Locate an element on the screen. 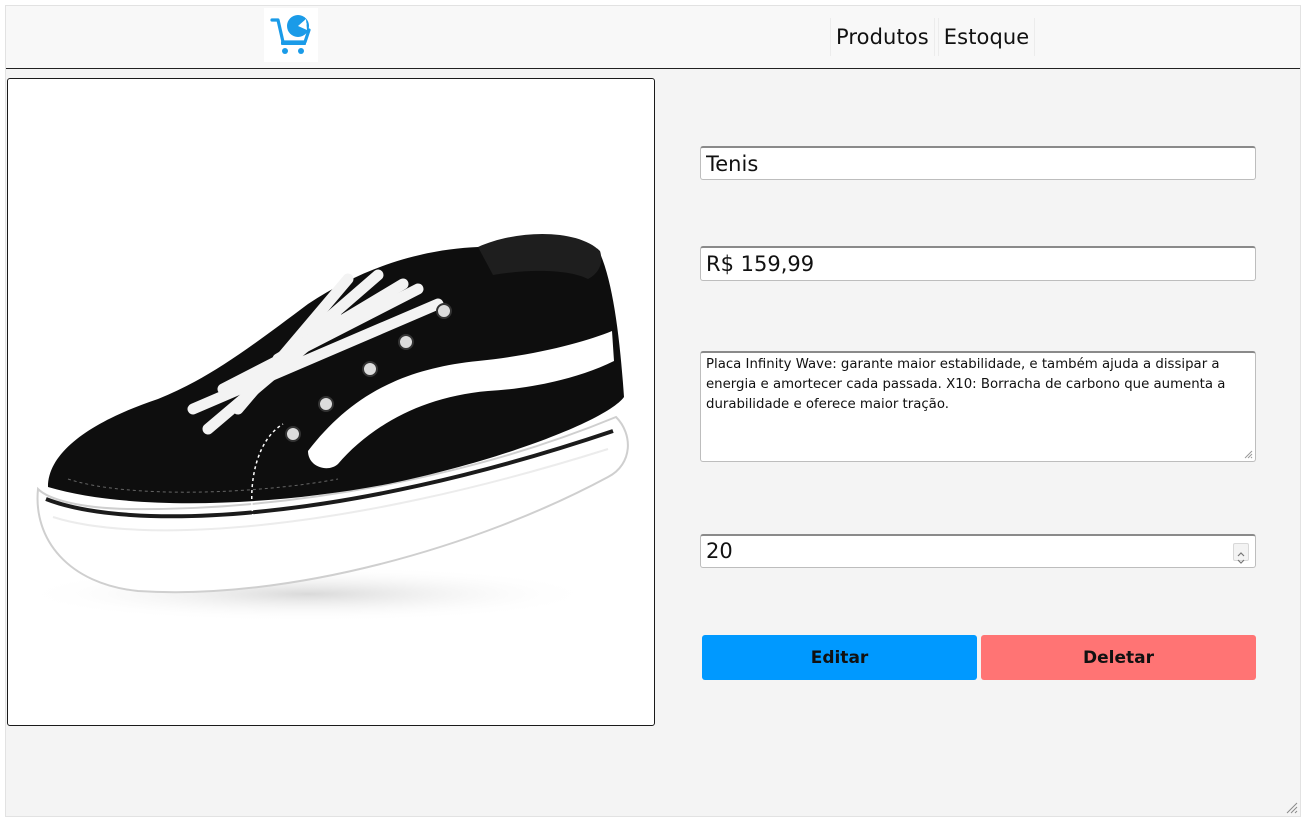  stepper-arrows-icon is located at coordinates (1241, 558).